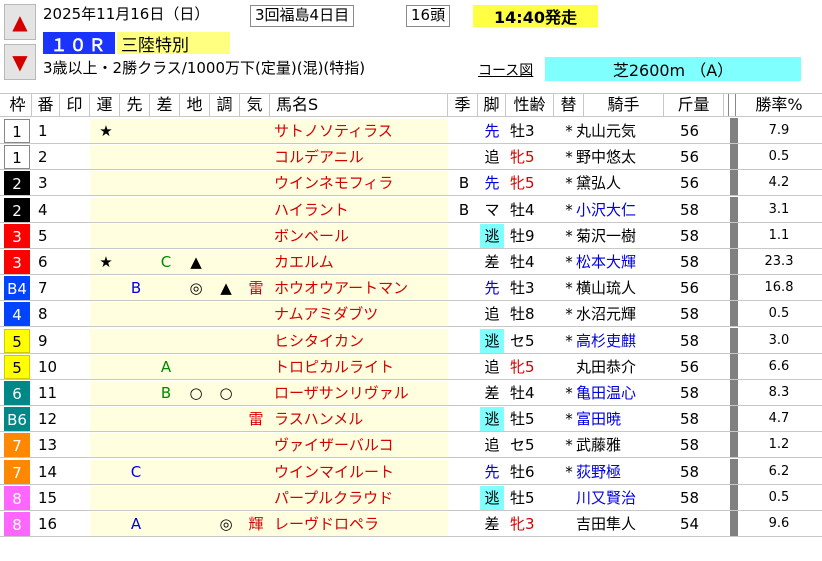 This screenshot has width=822, height=561. I want to click on table-row: 4 8 ナムアミダブツ 追牡8 * 水沼元輝 58 0.5, so click(411, 314).